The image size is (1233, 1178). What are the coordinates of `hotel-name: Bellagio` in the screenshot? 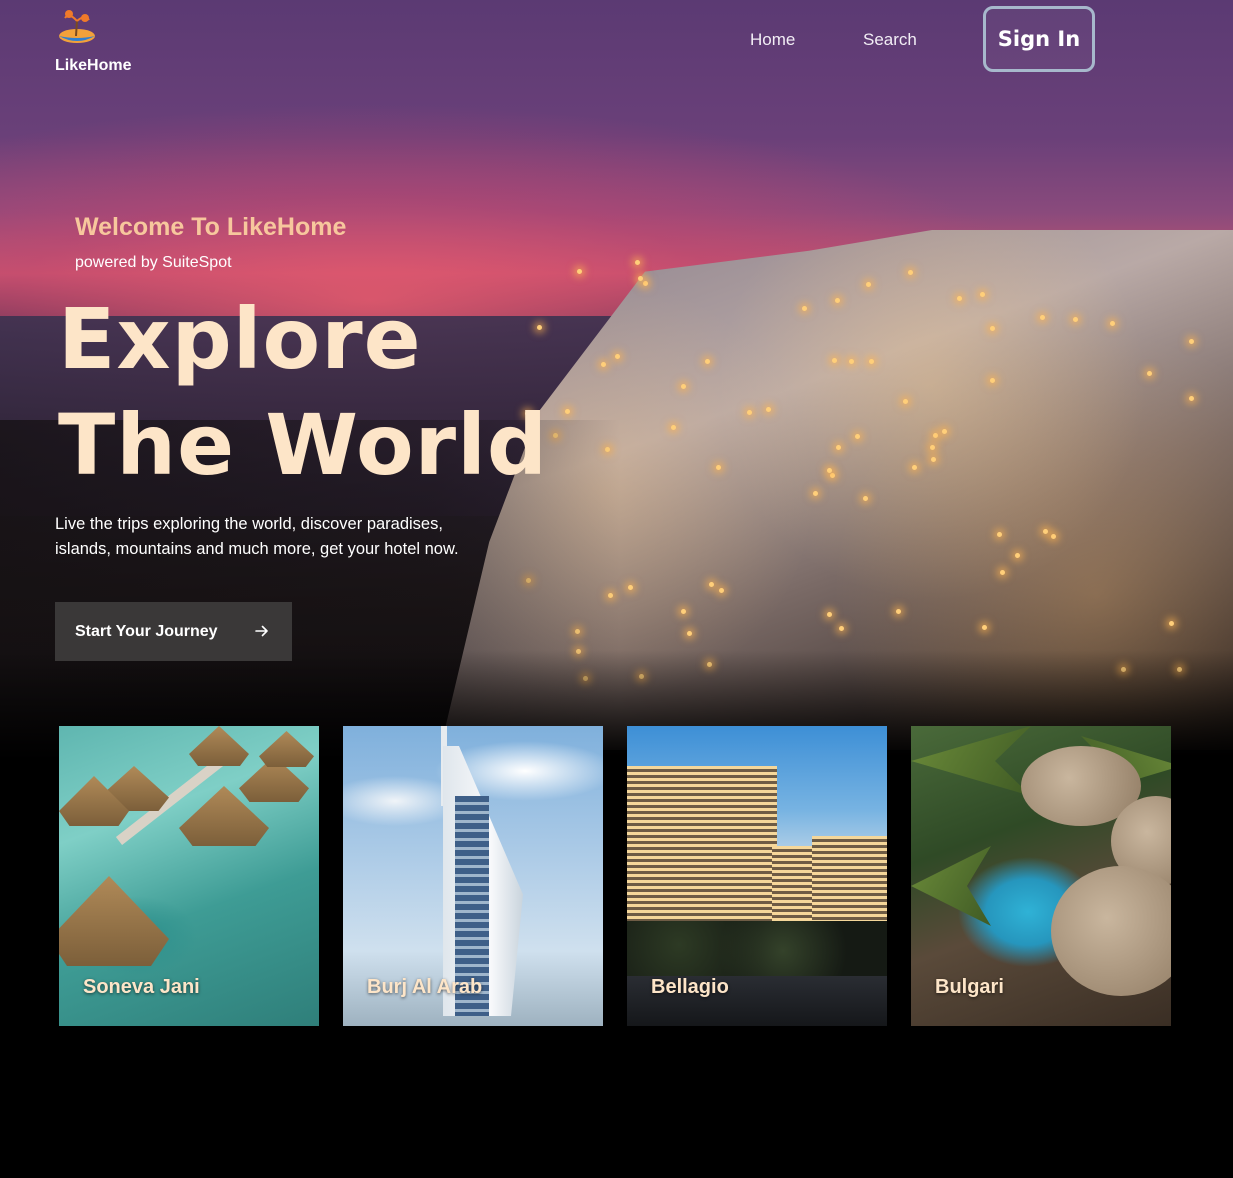 It's located at (690, 987).